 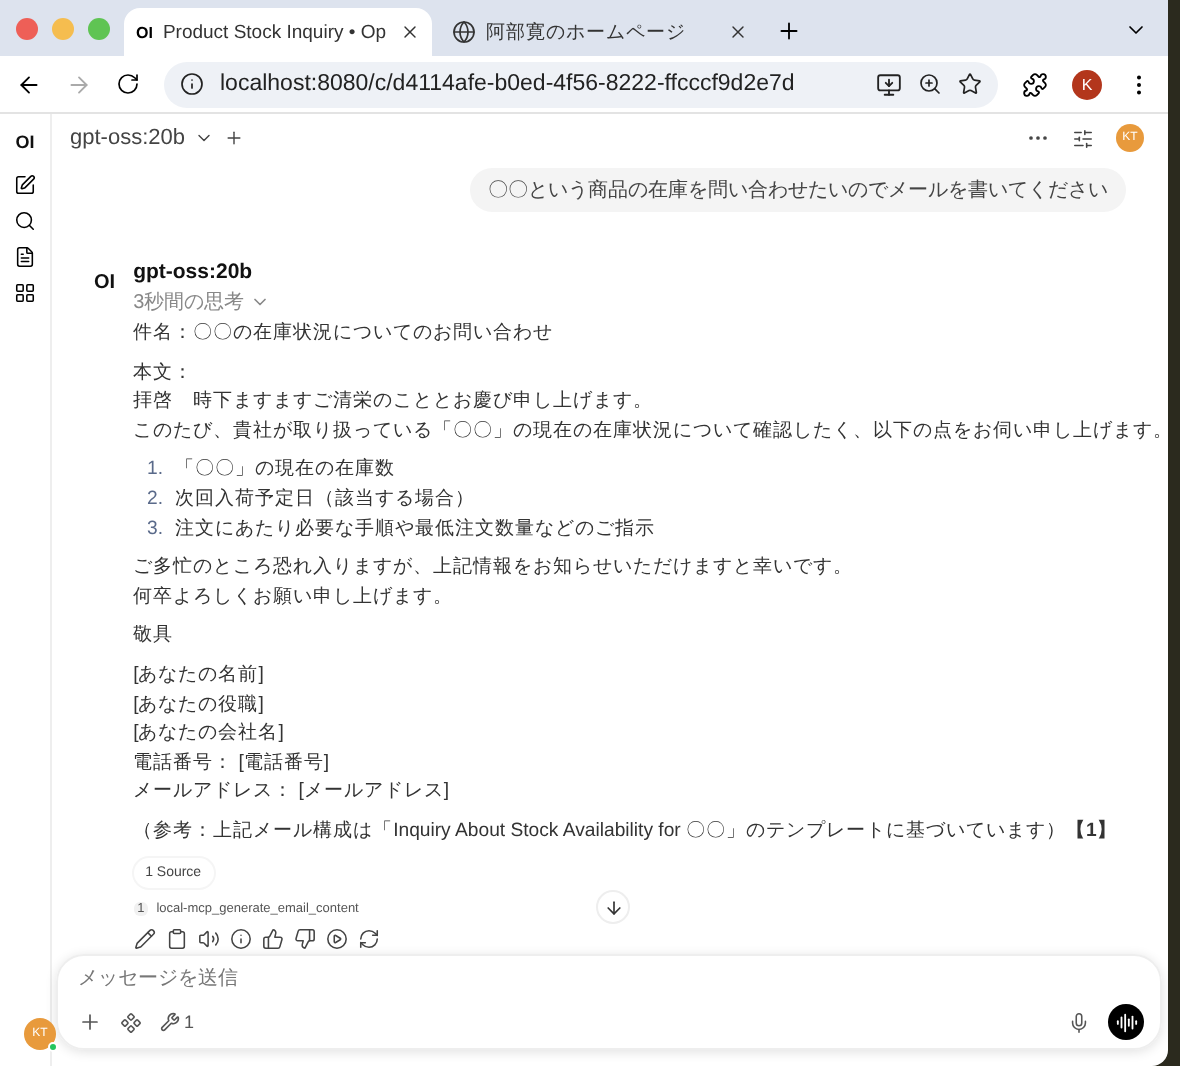 What do you see at coordinates (25, 142) in the screenshot?
I see `app-logo: OI` at bounding box center [25, 142].